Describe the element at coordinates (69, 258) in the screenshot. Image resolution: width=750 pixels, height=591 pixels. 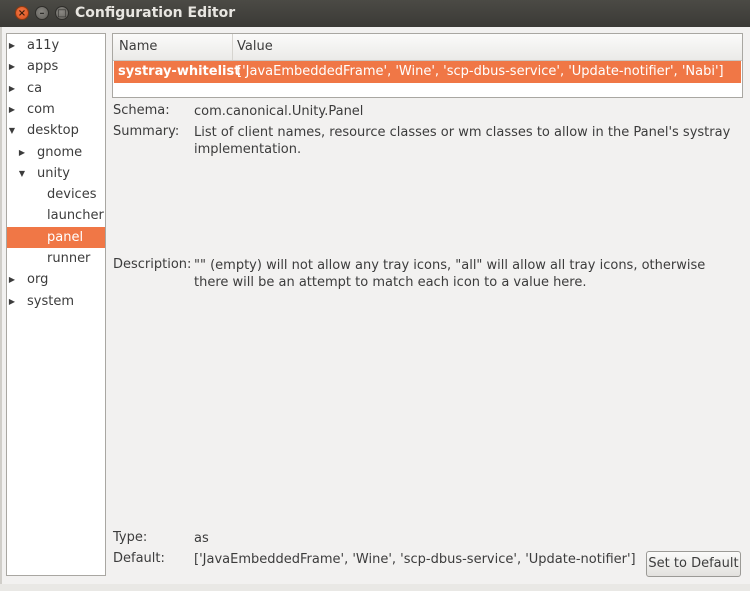
I see `tree-item-label: runner` at that location.